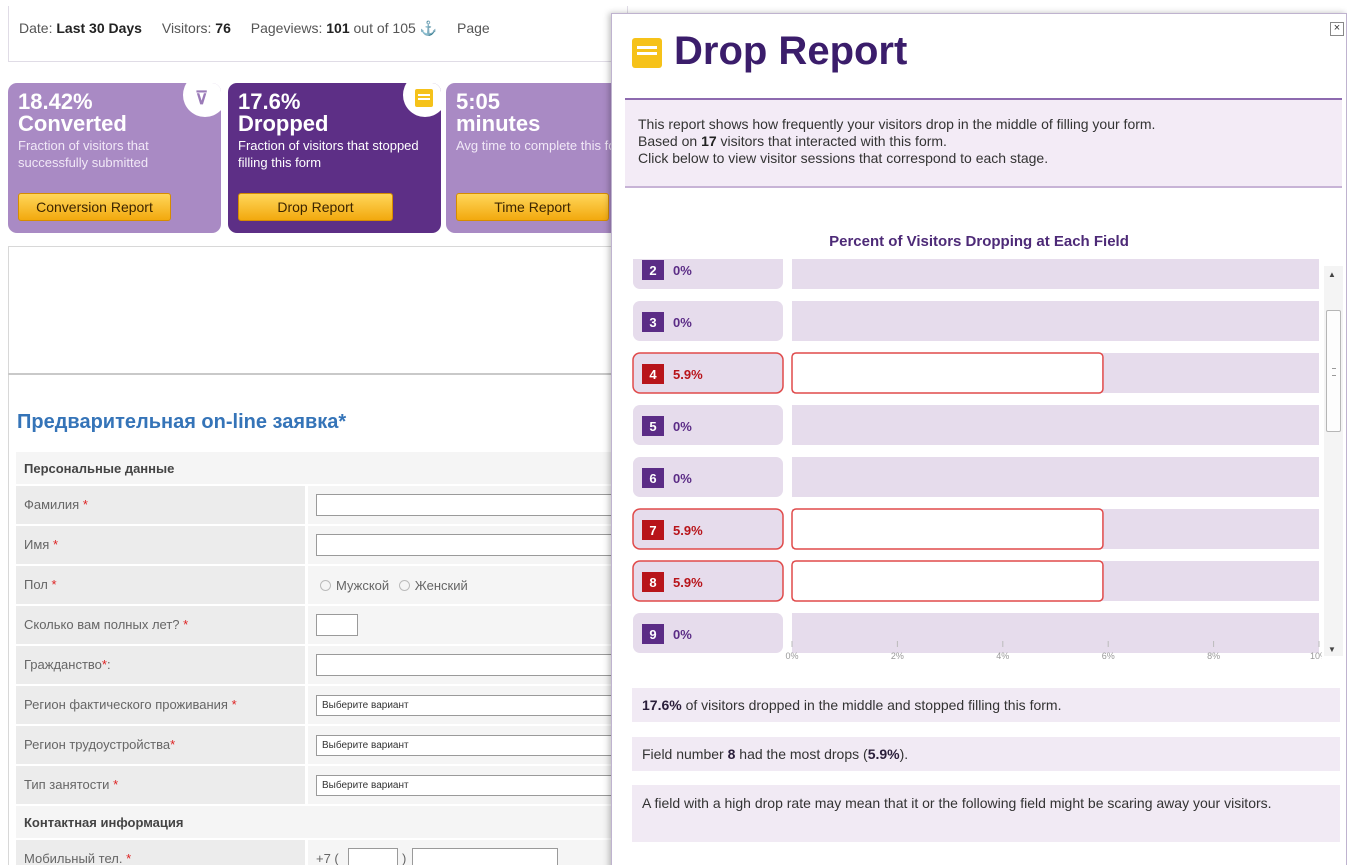  Describe the element at coordinates (428, 28) in the screenshot. I see `anchor-icon: ⚓` at that location.